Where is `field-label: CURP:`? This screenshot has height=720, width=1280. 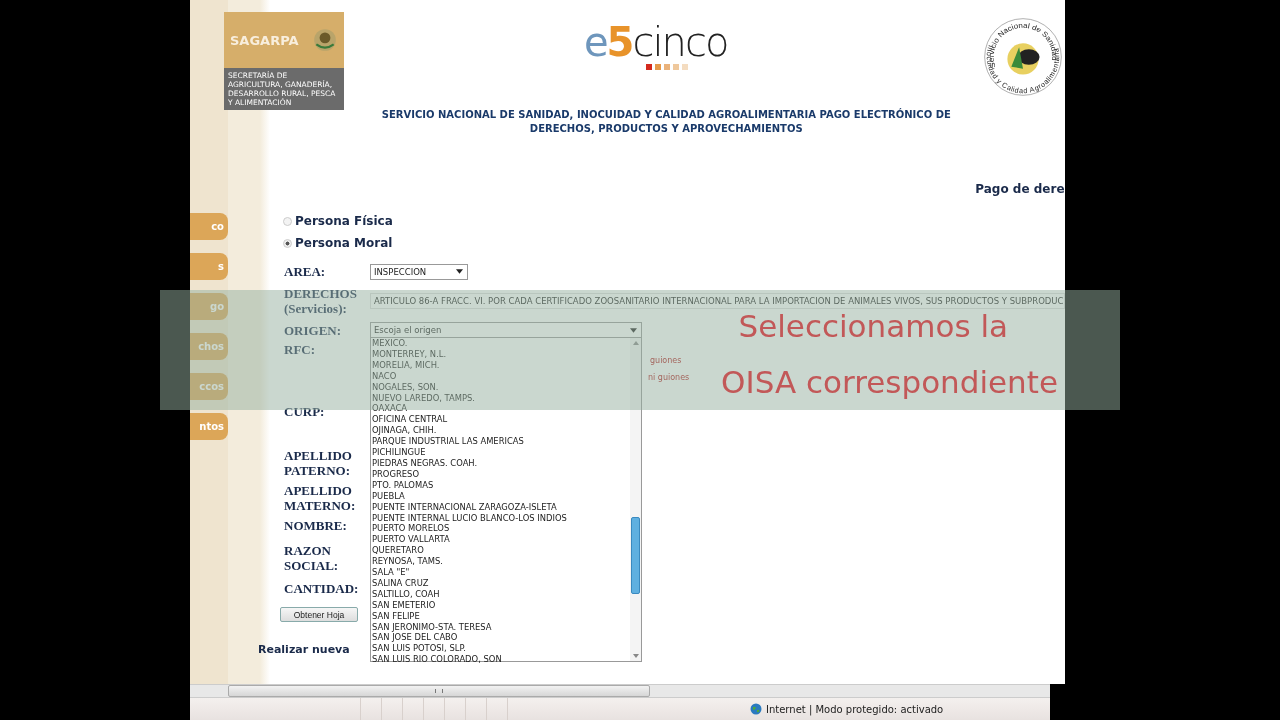 field-label: CURP: is located at coordinates (305, 411).